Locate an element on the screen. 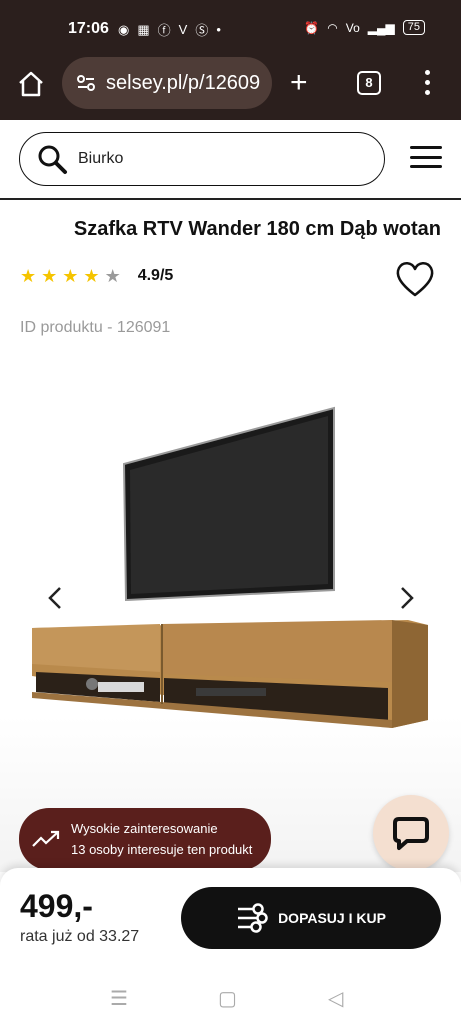 The width and height of the screenshot is (461, 1024). home-nav-icon: ▢ is located at coordinates (227, 998).